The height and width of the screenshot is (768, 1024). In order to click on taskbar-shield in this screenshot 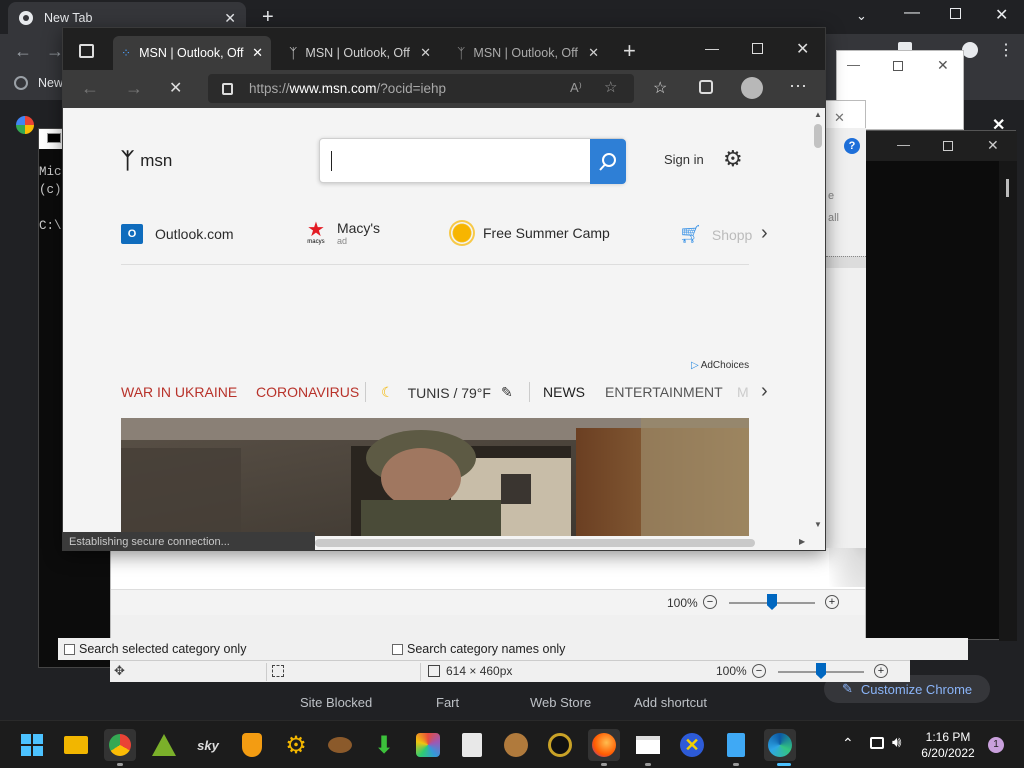, I will do `click(252, 745)`.